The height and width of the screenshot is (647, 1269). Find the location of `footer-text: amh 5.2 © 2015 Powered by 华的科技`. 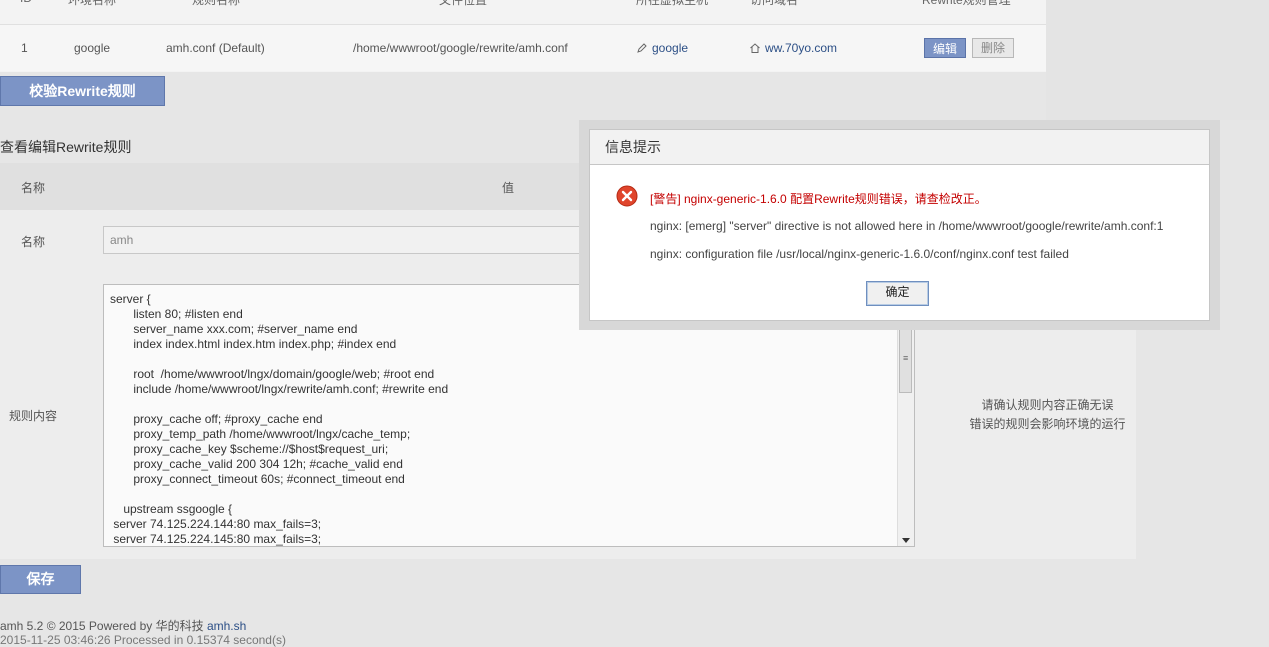

footer-text: amh 5.2 © 2015 Powered by 华的科技 is located at coordinates (103, 626).